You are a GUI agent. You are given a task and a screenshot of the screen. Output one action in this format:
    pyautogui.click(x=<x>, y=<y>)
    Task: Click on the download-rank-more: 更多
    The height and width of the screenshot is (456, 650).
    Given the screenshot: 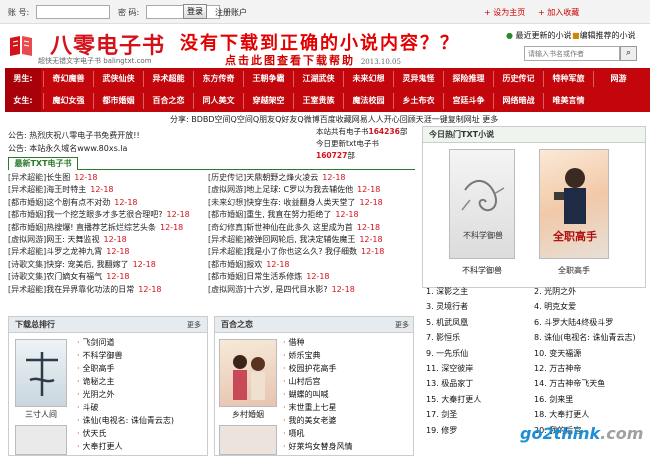 What is the action you would take?
    pyautogui.click(x=194, y=325)
    